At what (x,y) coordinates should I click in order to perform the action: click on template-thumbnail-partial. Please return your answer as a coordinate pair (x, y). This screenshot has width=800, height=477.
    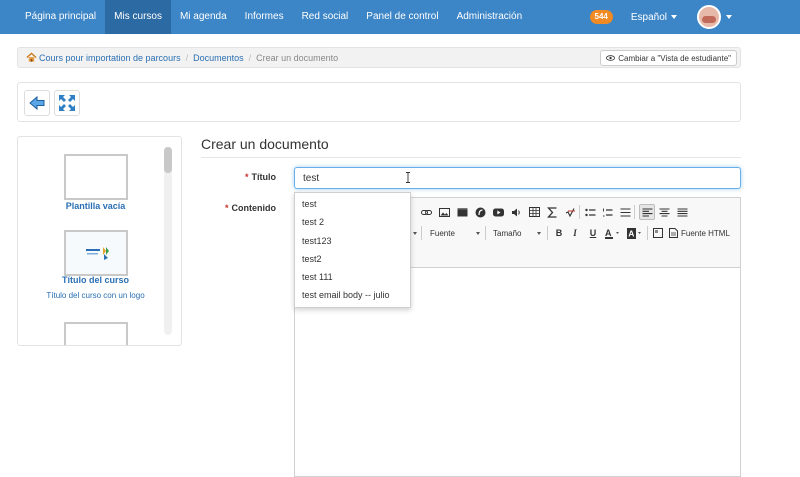
    Looking at the image, I should click on (96, 334).